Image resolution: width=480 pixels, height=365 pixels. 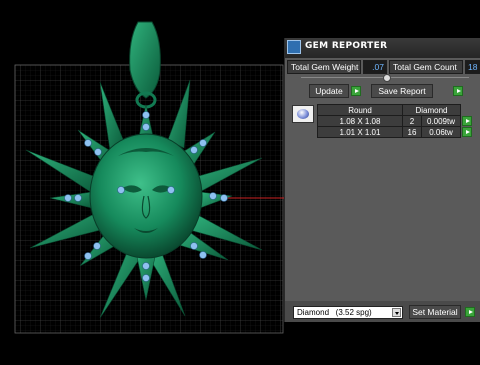 I want to click on update-arrow-icon, so click(x=356, y=91).